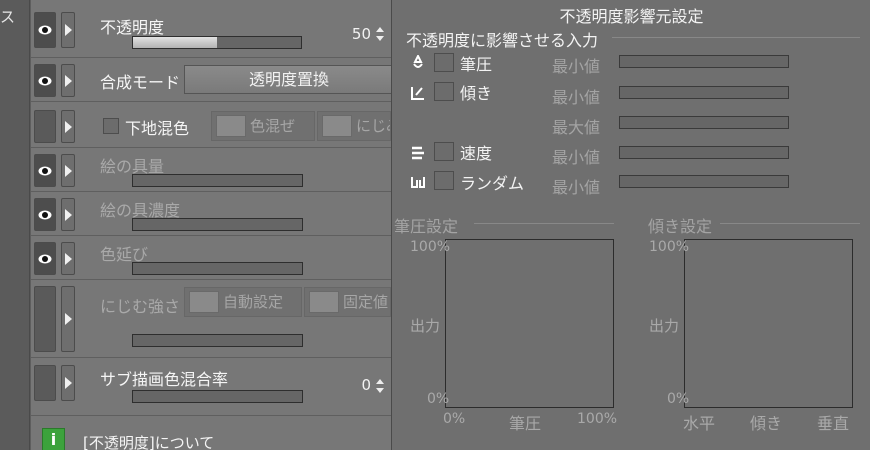  Describe the element at coordinates (418, 61) in the screenshot. I see `pen-pressure-icon` at that location.